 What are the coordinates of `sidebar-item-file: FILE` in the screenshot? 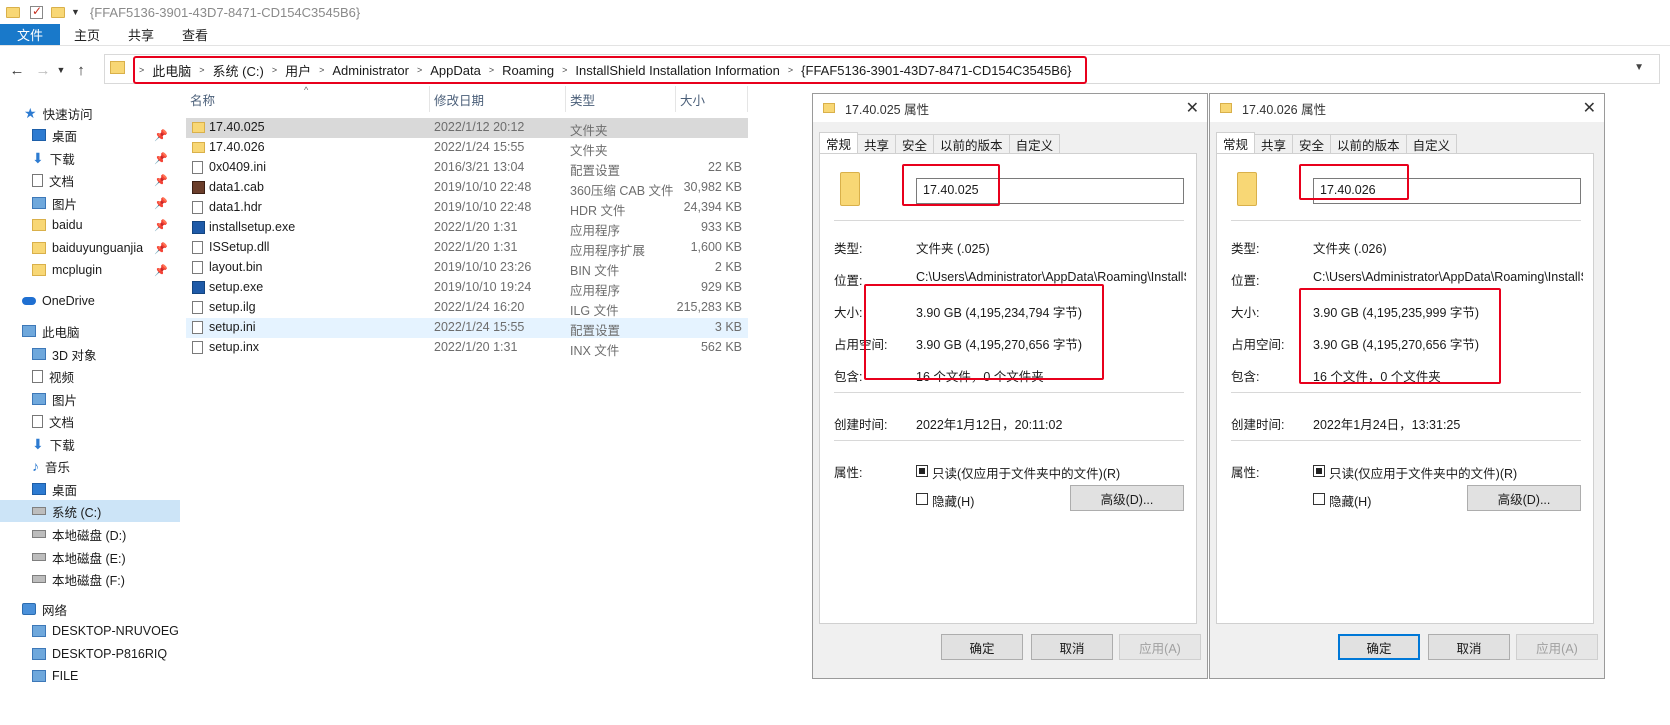 It's located at (90, 676).